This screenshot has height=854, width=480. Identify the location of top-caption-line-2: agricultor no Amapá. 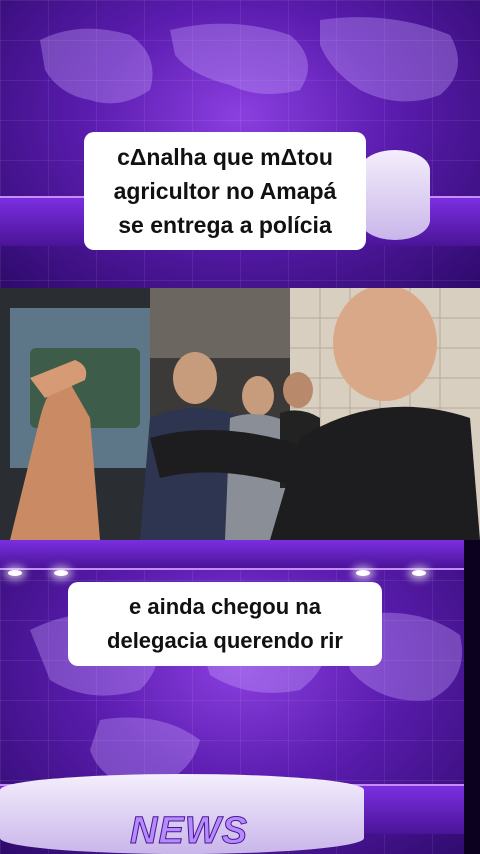
(225, 191).